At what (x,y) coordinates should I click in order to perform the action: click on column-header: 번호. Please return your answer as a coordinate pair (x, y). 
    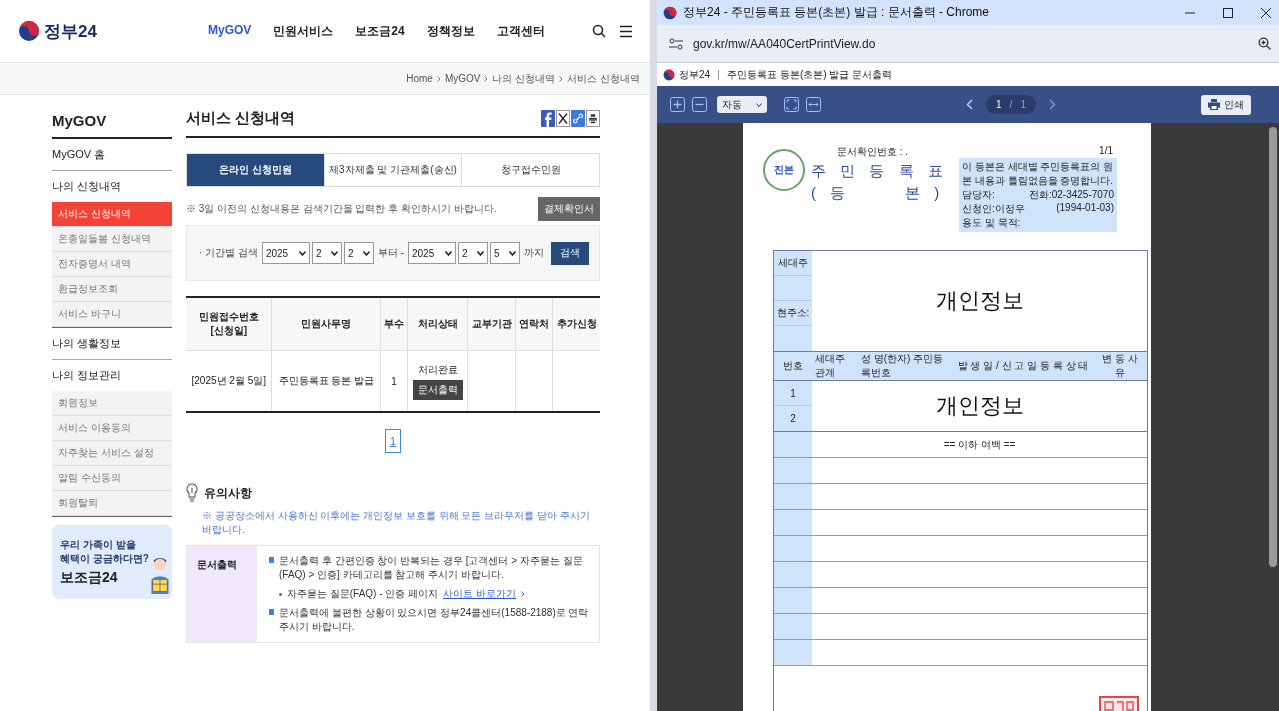
    Looking at the image, I should click on (793, 366).